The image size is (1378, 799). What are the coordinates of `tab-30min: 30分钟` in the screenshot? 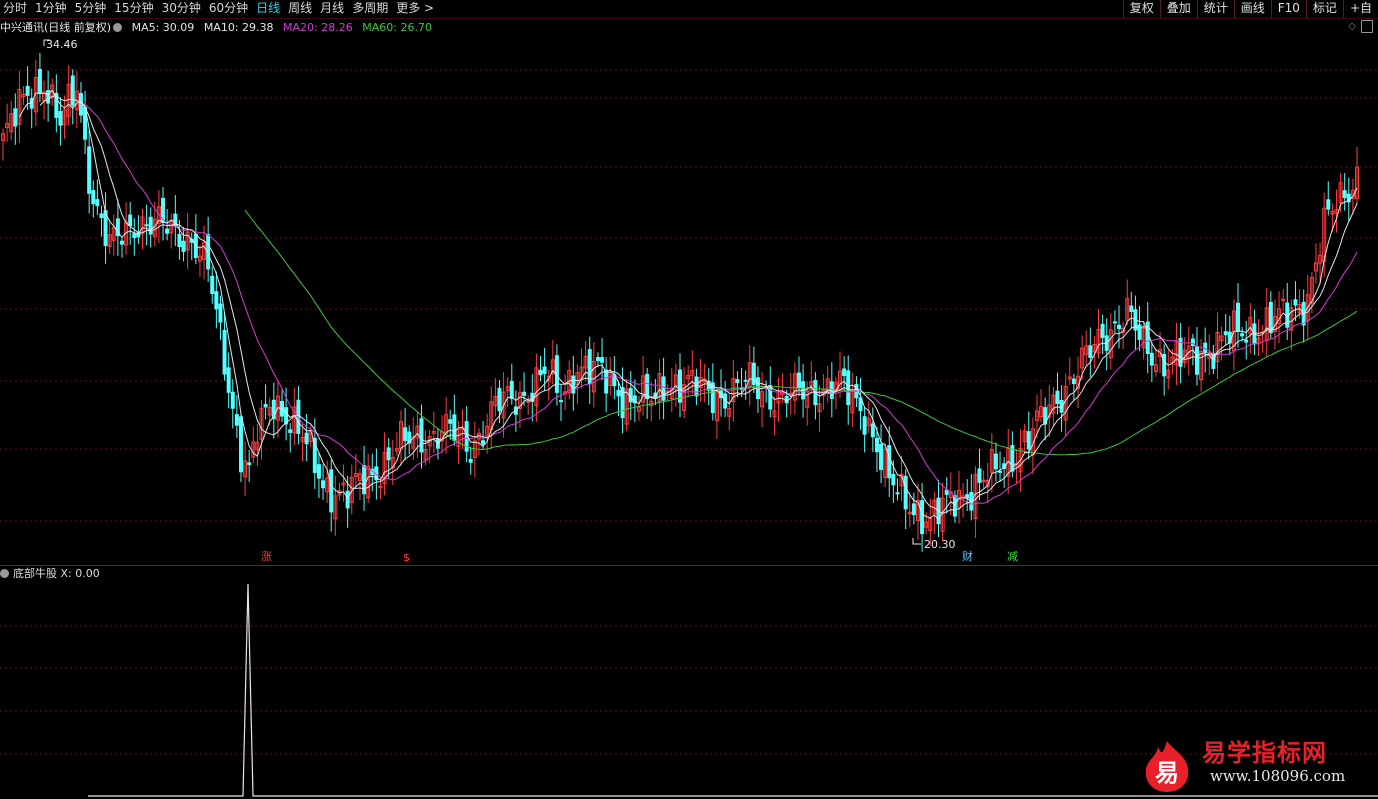 It's located at (182, 9).